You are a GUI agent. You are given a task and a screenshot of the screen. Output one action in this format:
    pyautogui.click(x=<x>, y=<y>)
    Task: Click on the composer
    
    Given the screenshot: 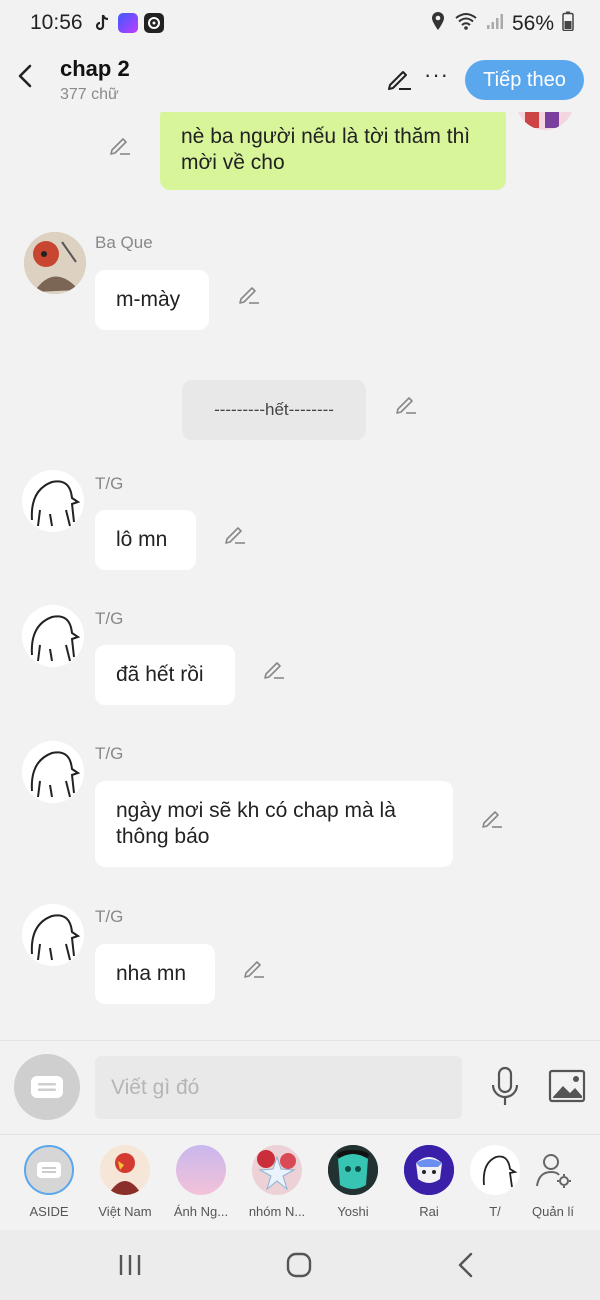 What is the action you would take?
    pyautogui.click(x=300, y=1087)
    